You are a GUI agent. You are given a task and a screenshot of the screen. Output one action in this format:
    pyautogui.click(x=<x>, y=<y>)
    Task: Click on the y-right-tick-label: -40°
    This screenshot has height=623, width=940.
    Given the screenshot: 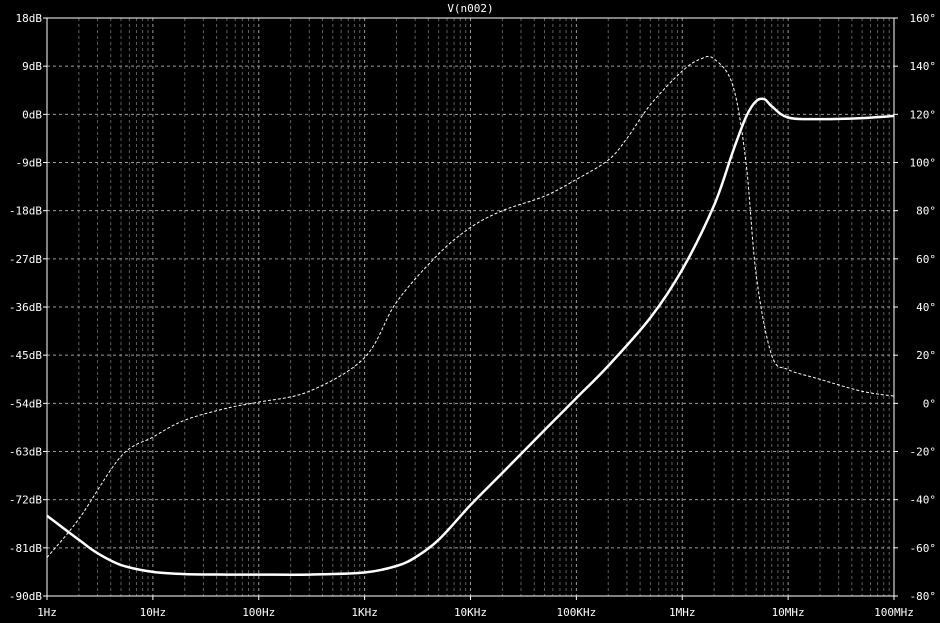 What is the action you would take?
    pyautogui.click(x=923, y=500)
    